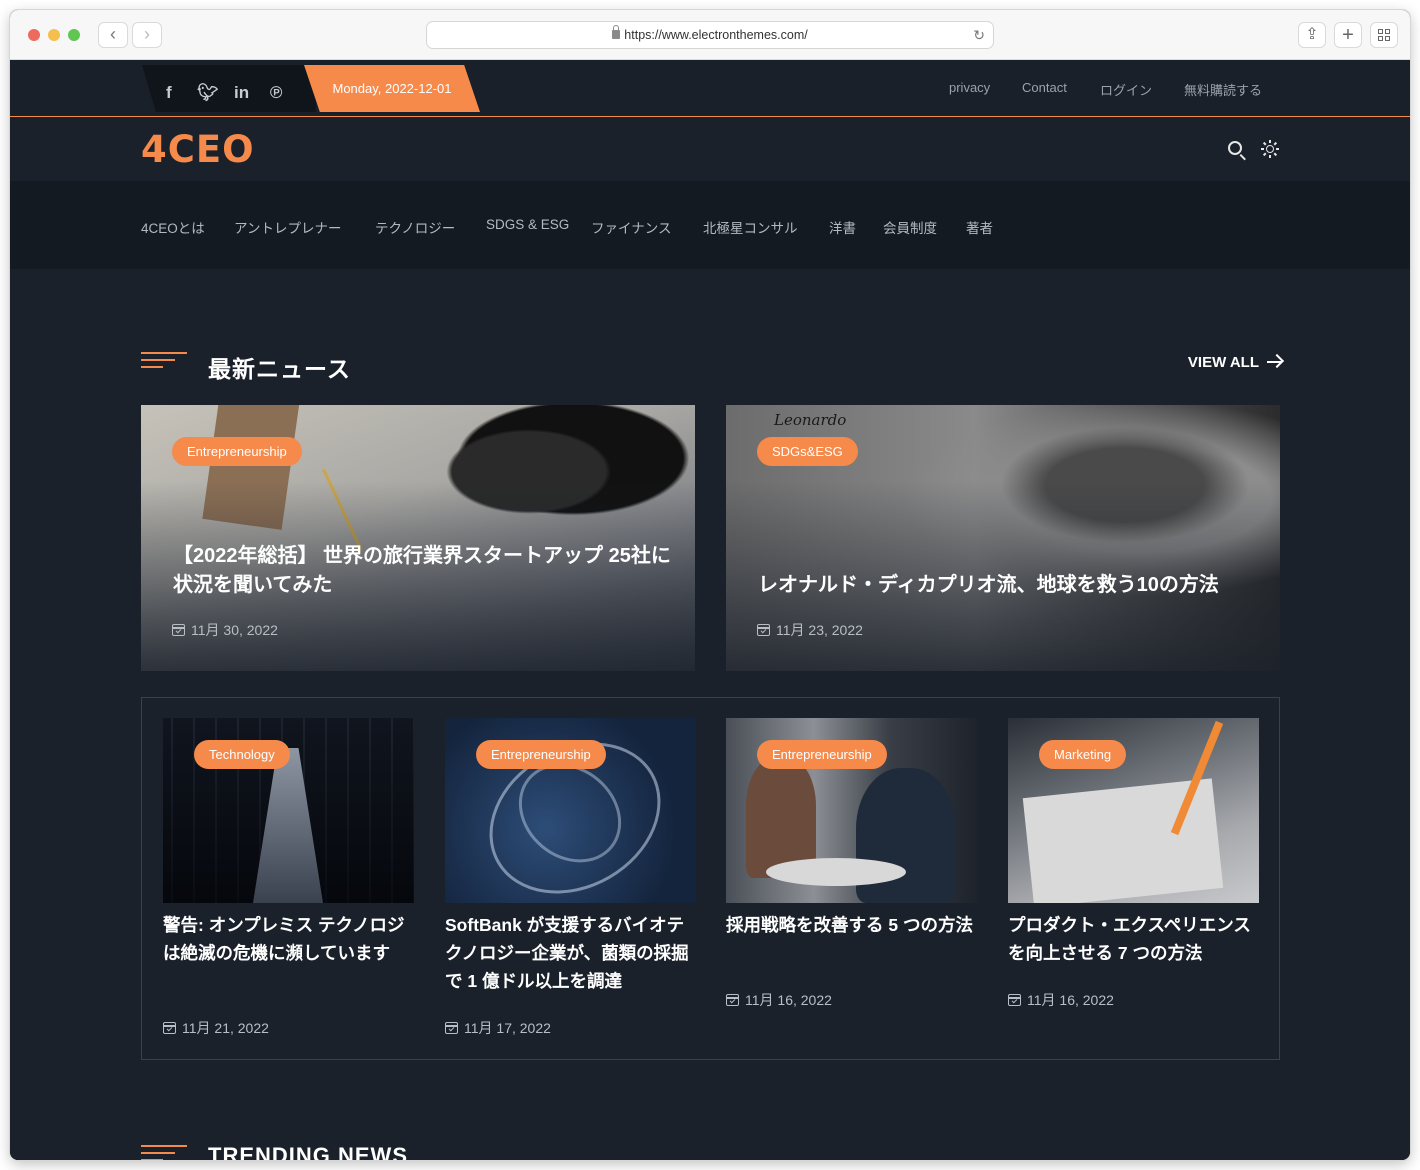 The height and width of the screenshot is (1170, 1420). I want to click on menu-item-books: 洋書, so click(842, 227).